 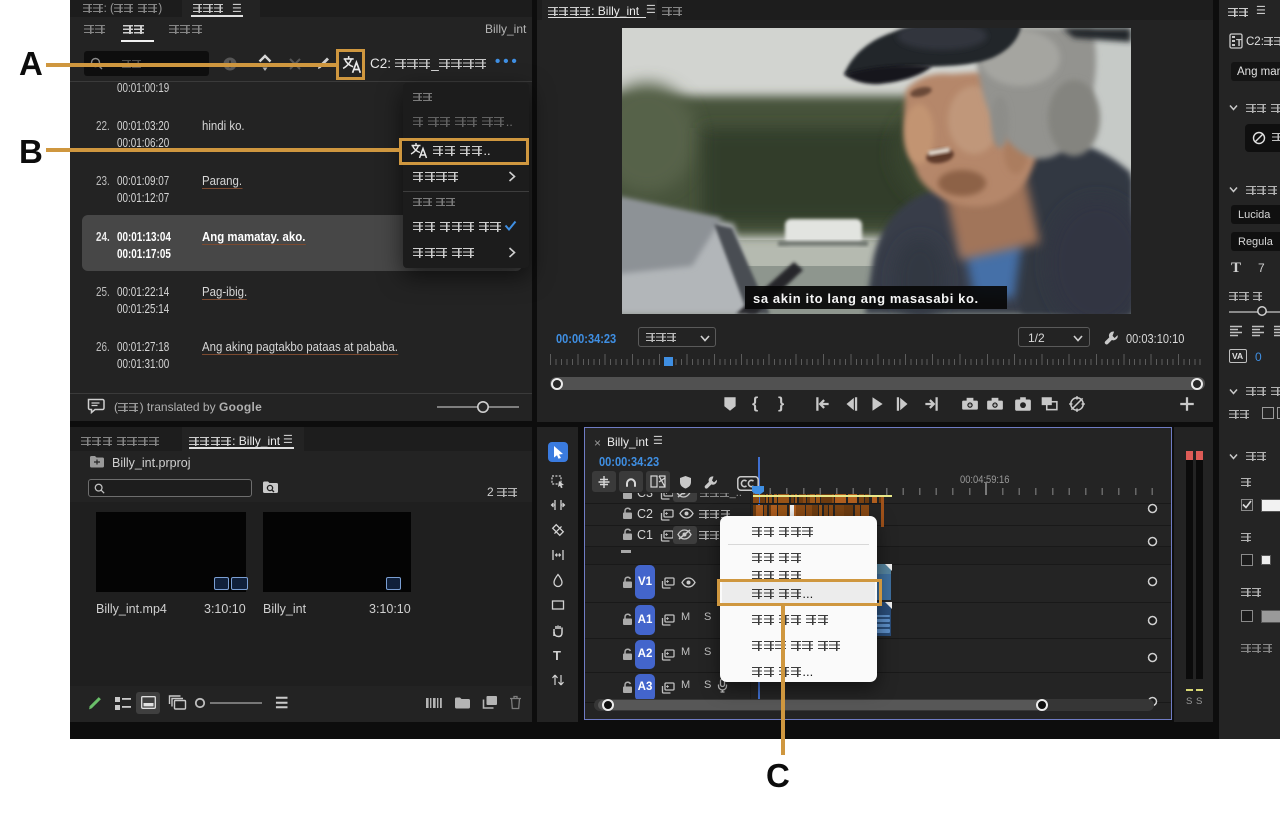 What do you see at coordinates (866, 298) in the screenshot?
I see `svg-text:sa akin ito lang ang masasabi: sa akin ito lang ang masasabi ko.` at bounding box center [866, 298].